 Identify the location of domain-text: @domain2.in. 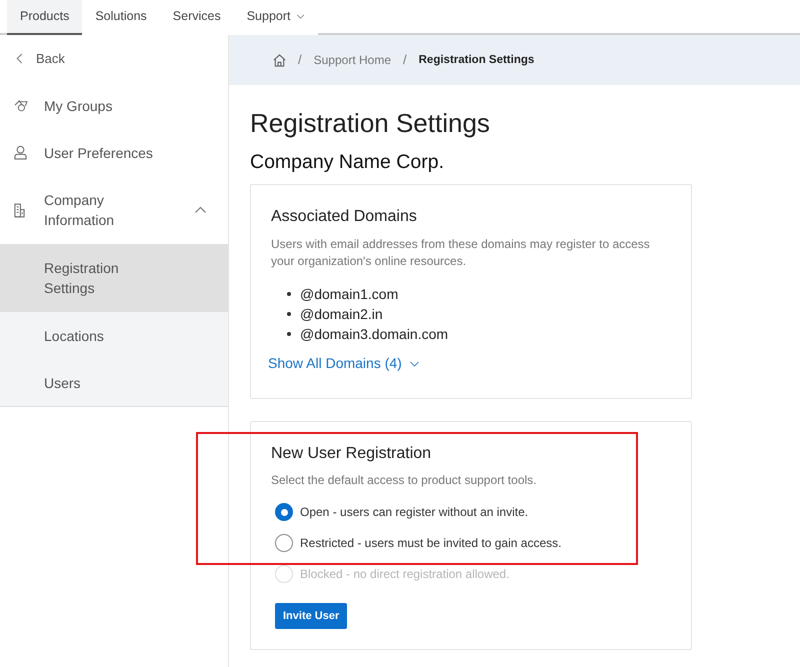
(341, 314).